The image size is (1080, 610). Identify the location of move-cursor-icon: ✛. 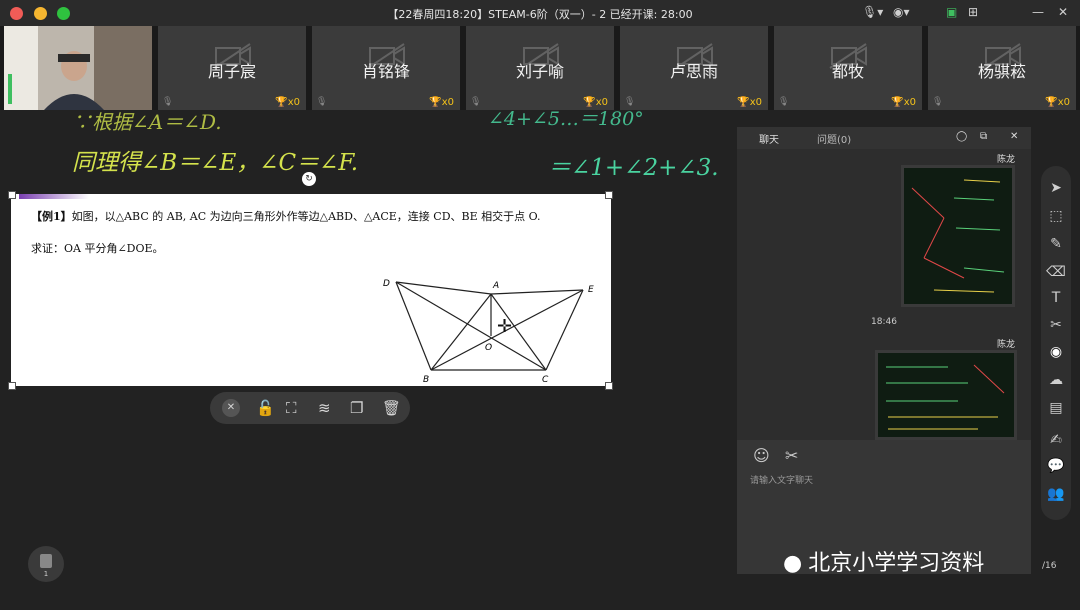
(504, 326).